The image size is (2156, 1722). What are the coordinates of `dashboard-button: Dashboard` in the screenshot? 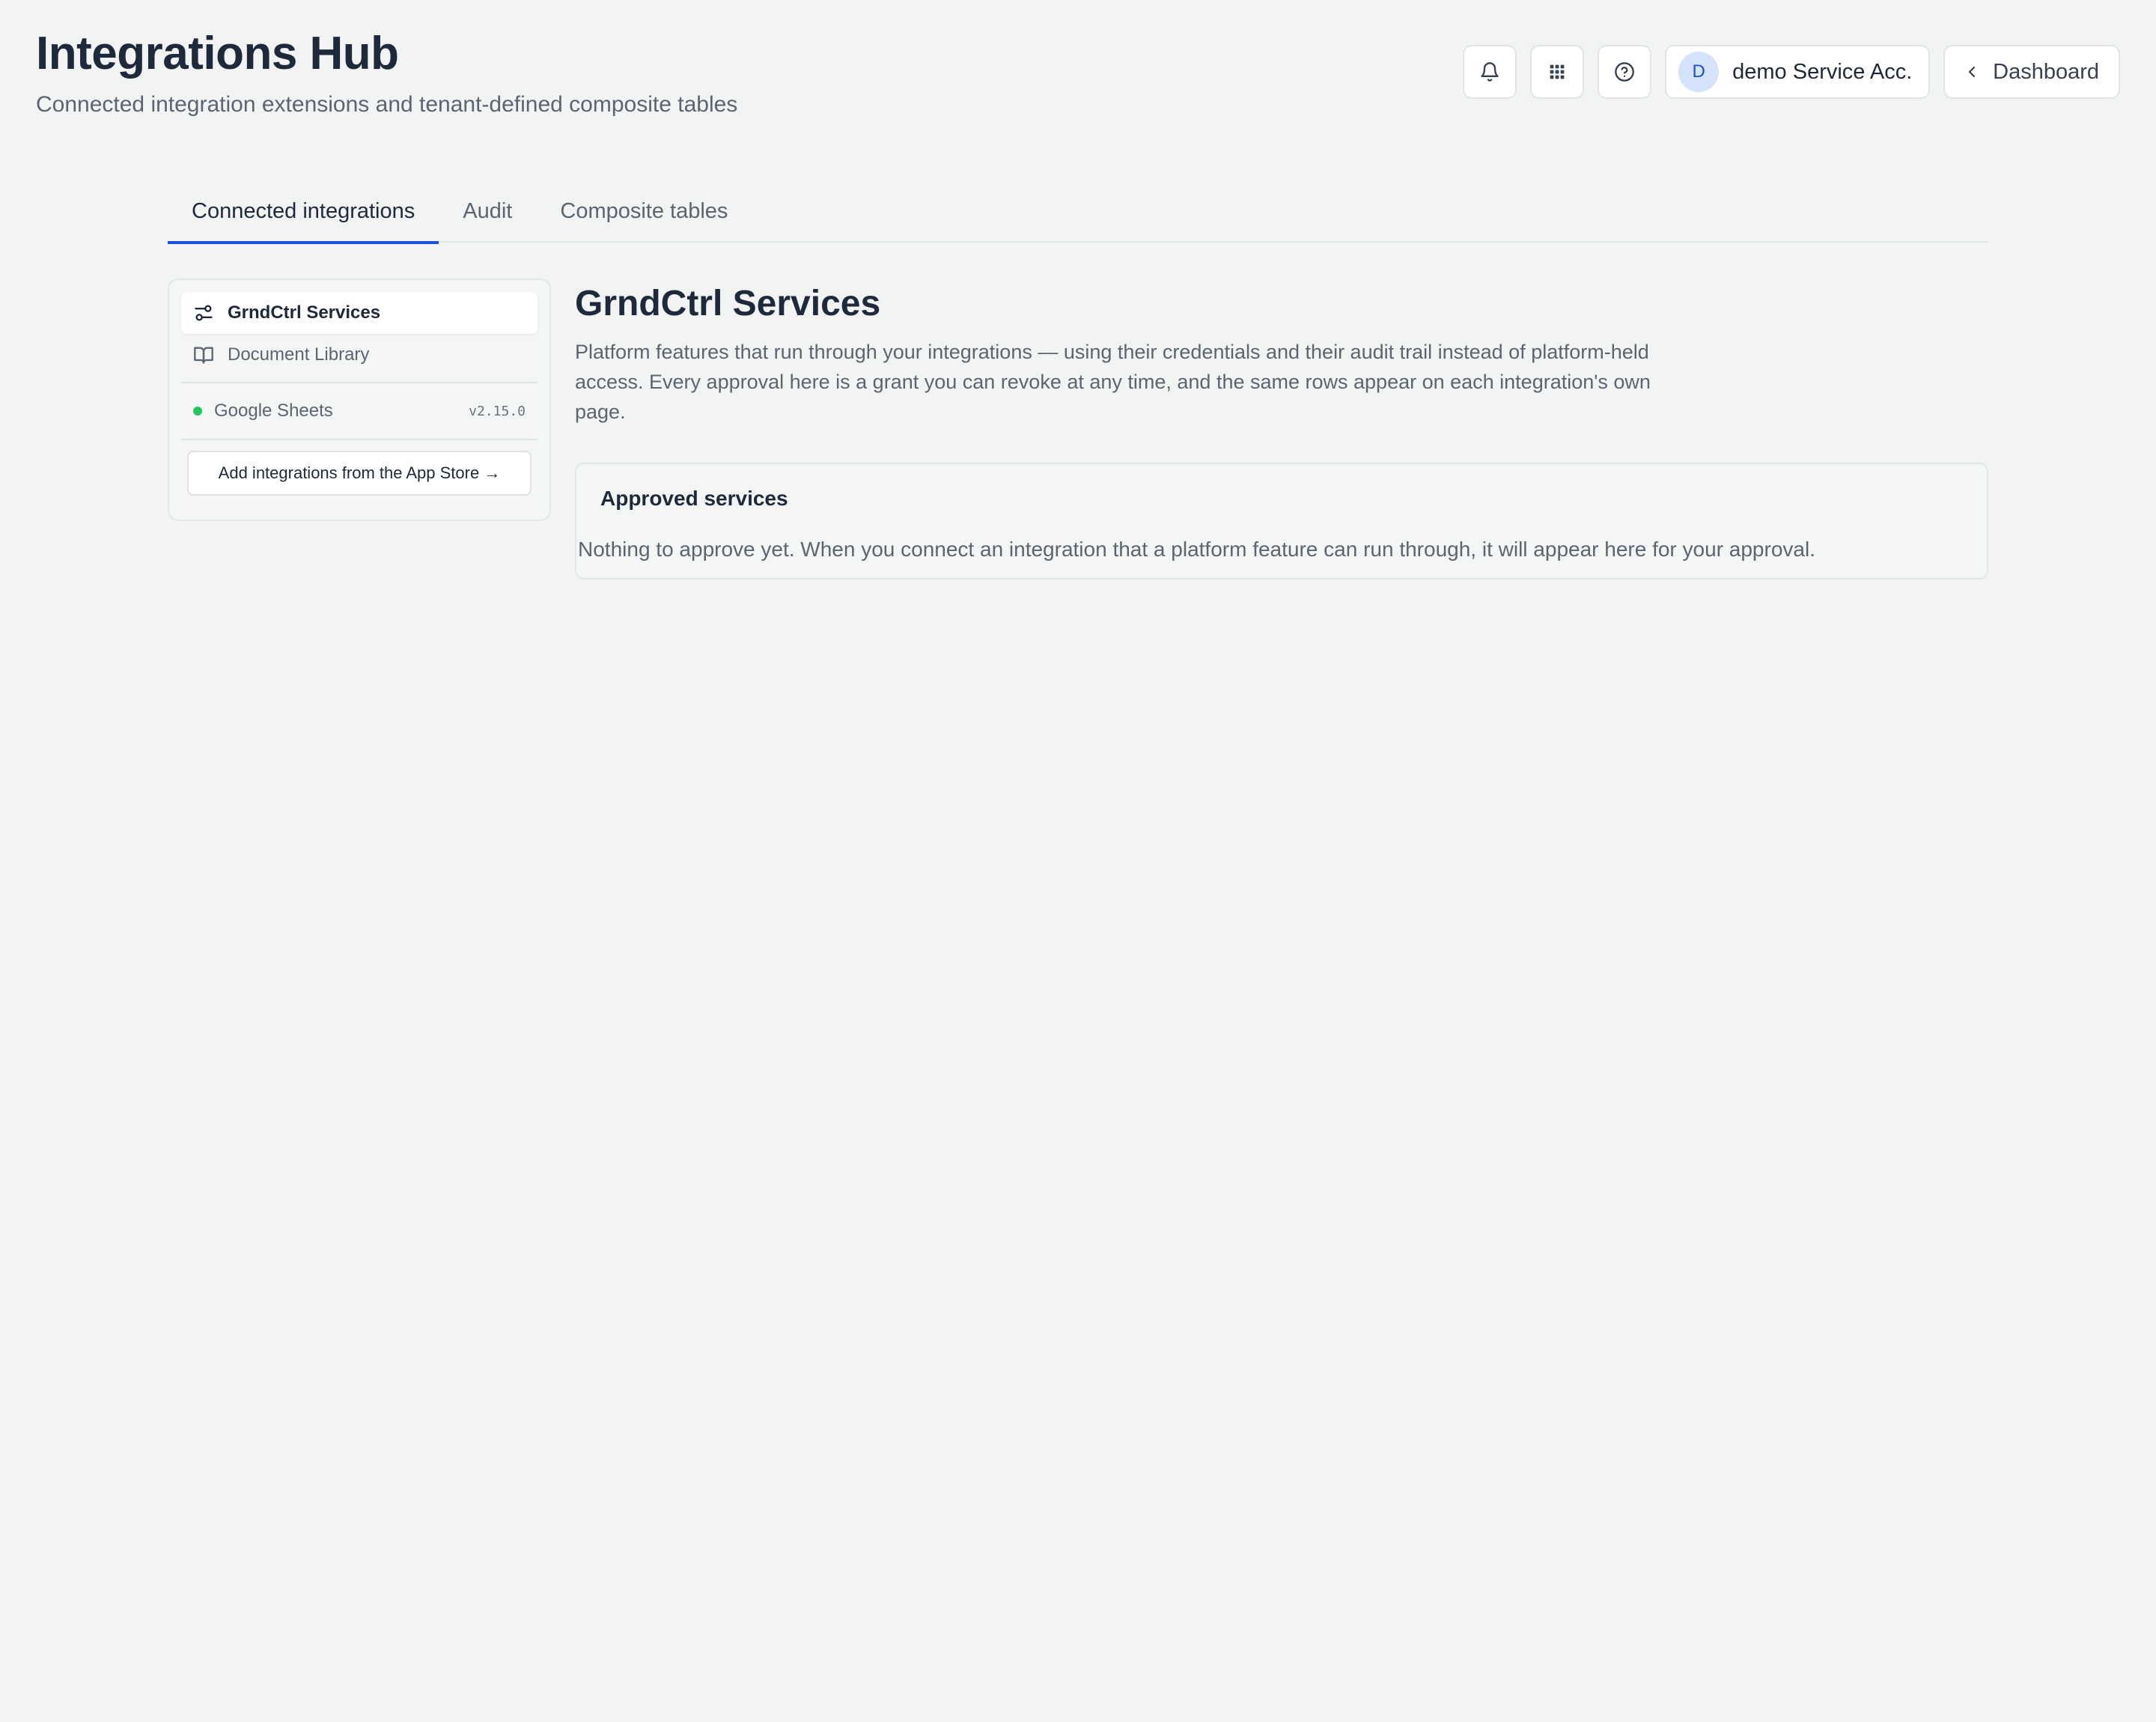 It's located at (2031, 72).